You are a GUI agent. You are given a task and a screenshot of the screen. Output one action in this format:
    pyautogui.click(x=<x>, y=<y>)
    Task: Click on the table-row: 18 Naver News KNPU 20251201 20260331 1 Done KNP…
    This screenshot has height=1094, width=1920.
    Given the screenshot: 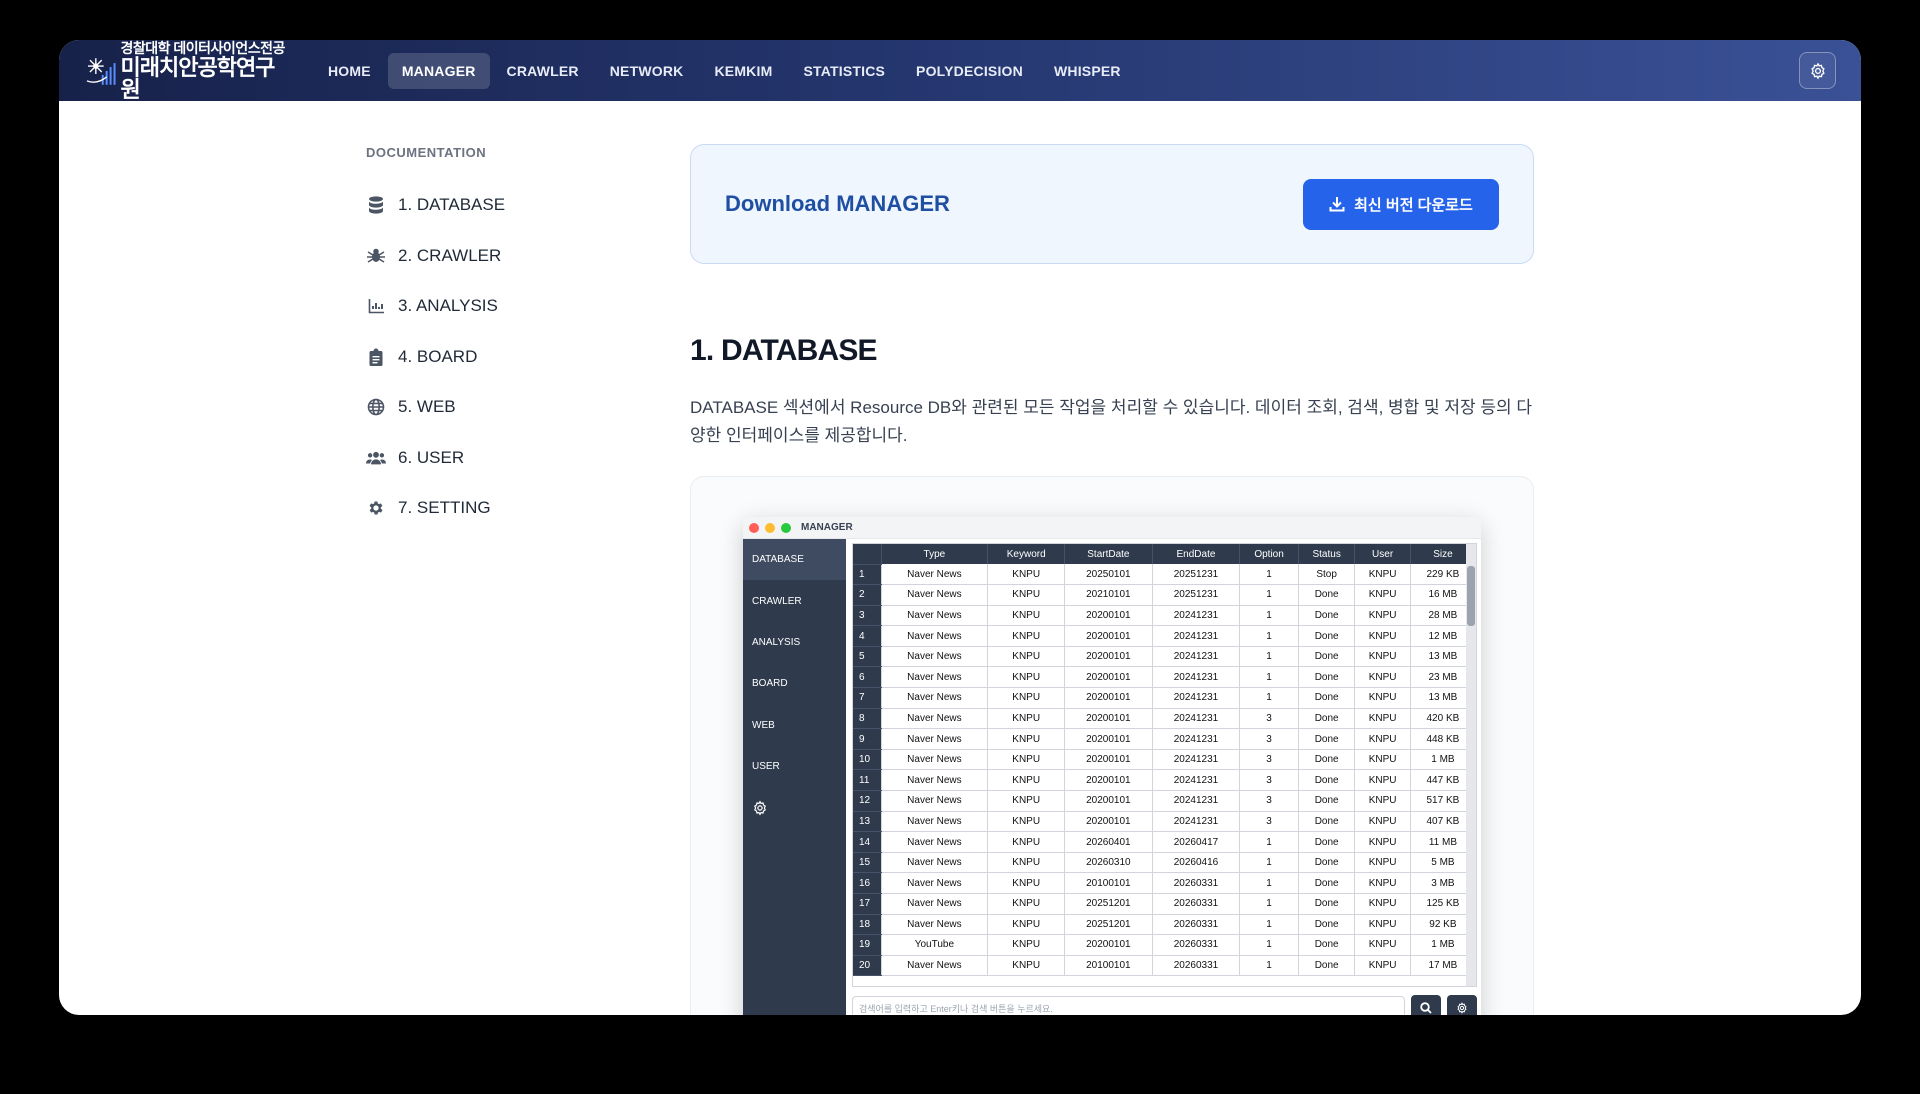 What is the action you would take?
    pyautogui.click(x=1164, y=925)
    